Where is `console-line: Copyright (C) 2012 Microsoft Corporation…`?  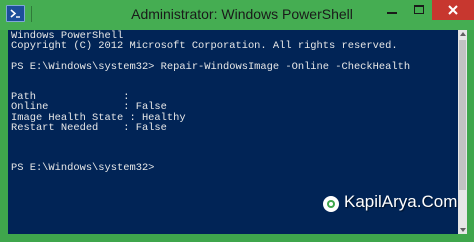 console-line: Copyright (C) 2012 Microsoft Corporation… is located at coordinates (204, 46).